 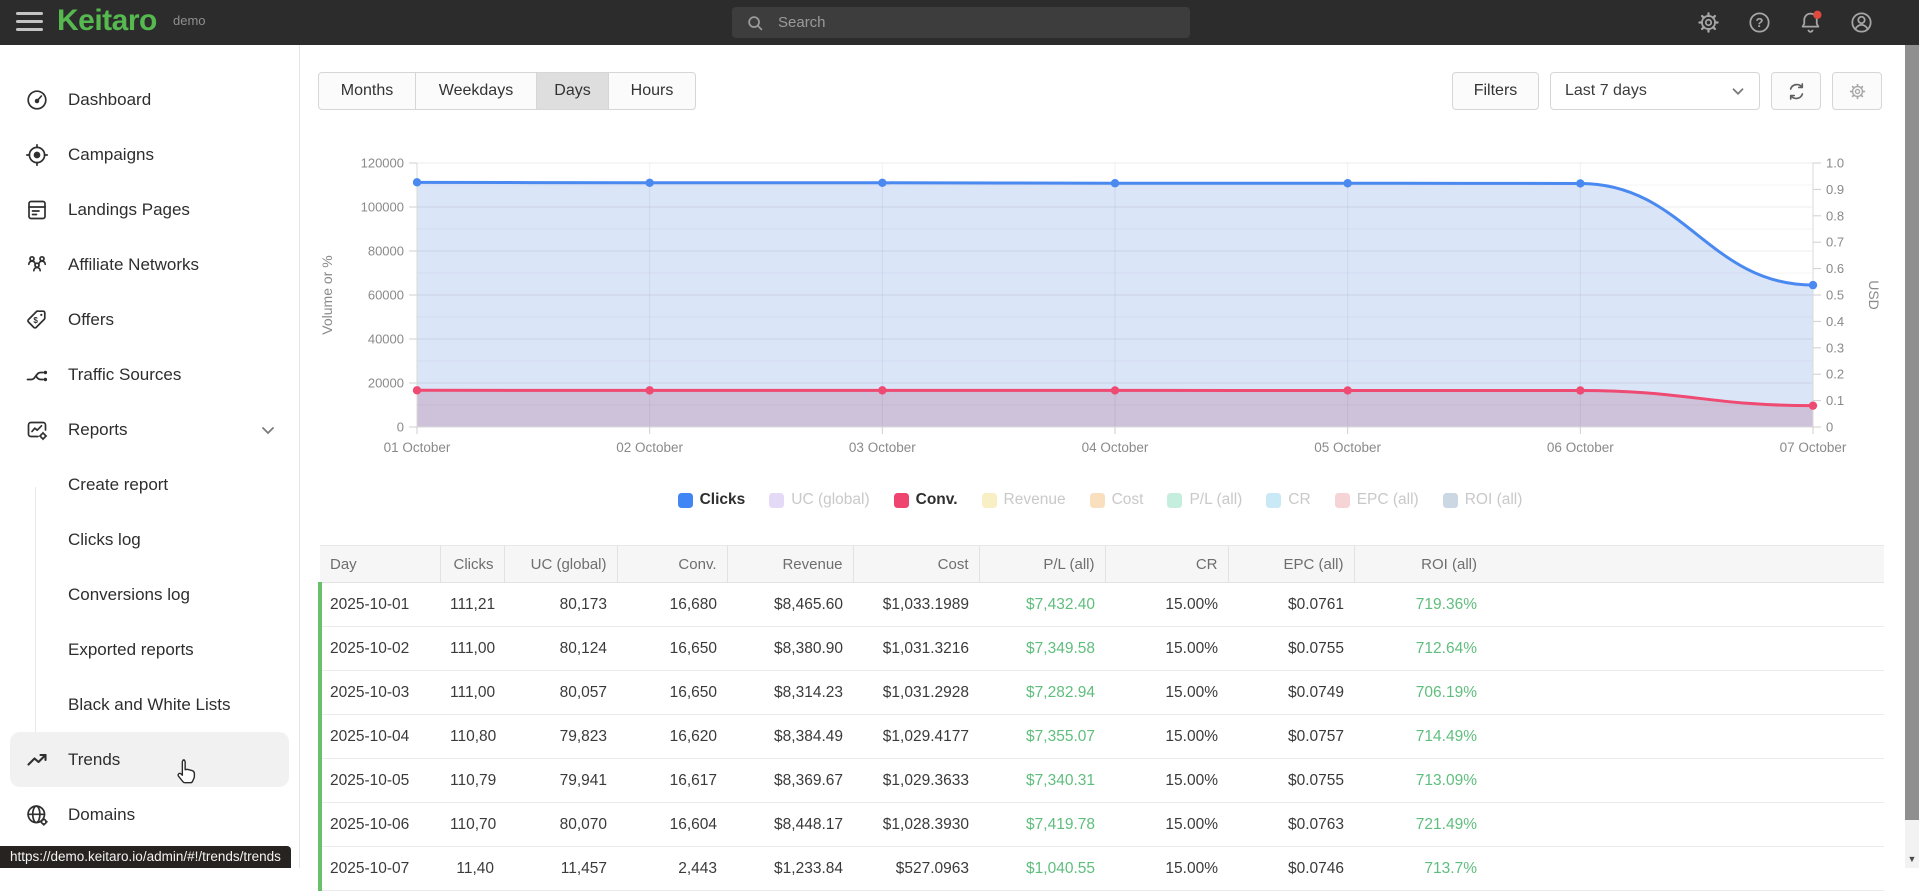 What do you see at coordinates (149, 649) in the screenshot?
I see `sidebar-item-exported-reports: Exported reports` at bounding box center [149, 649].